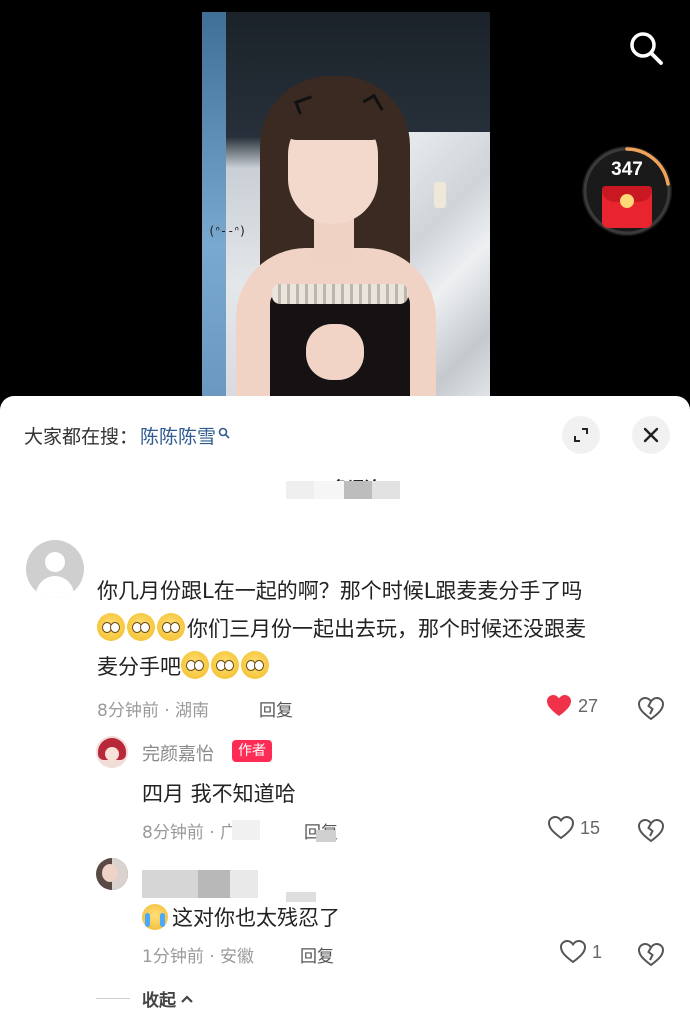 The height and width of the screenshot is (1027, 690). Describe the element at coordinates (646, 48) in the screenshot. I see `search-icon` at that location.